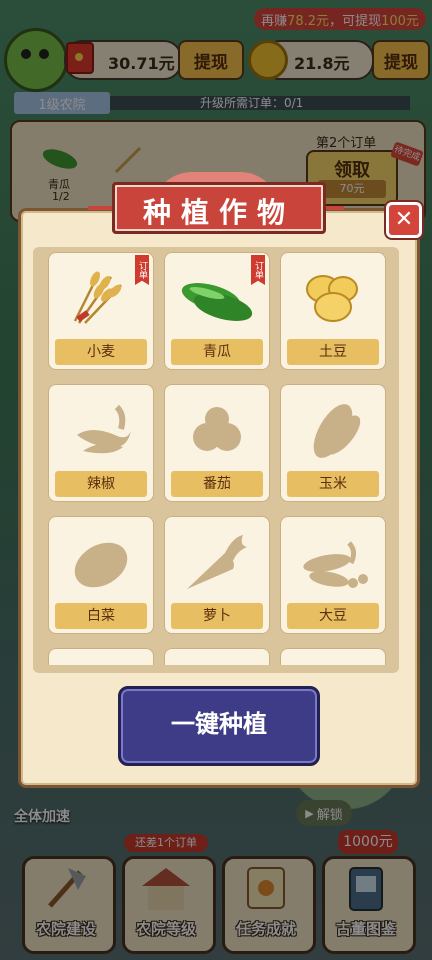 The height and width of the screenshot is (960, 432). I want to click on tomato-icon, so click(217, 429).